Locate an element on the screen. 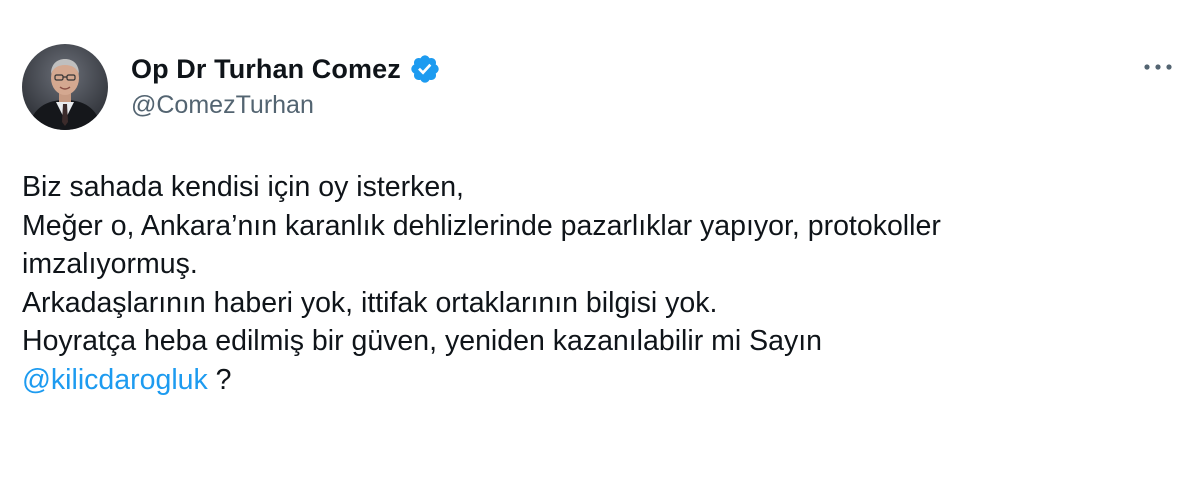 Image resolution: width=1200 pixels, height=481 pixels. author-handle: @ComezTurhan is located at coordinates (222, 105).